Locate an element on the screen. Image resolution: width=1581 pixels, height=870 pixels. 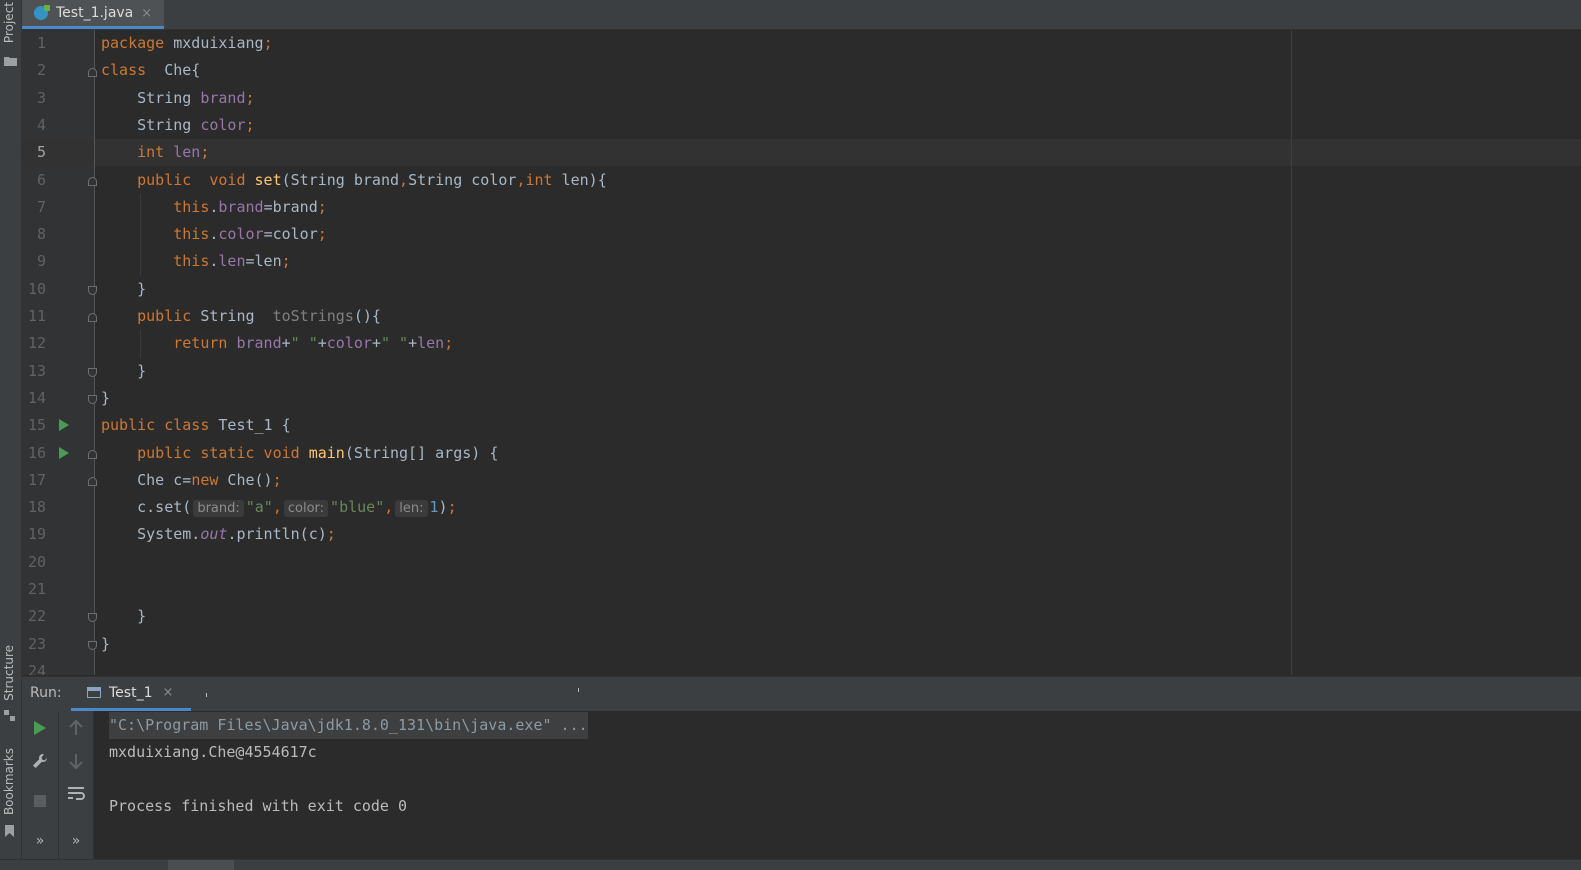
token: int is located at coordinates (151, 152).